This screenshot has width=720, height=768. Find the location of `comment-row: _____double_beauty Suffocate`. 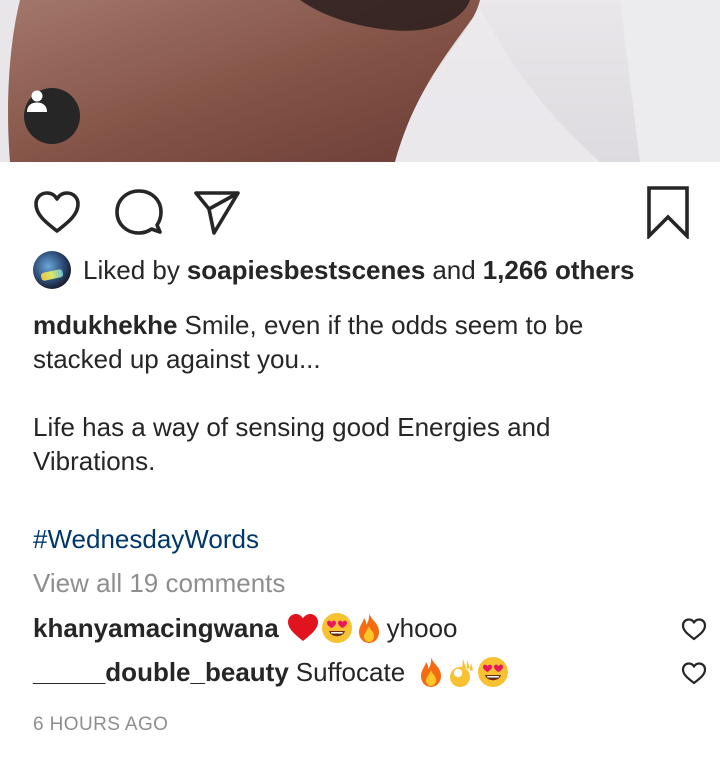

comment-row: _____double_beauty Suffocate is located at coordinates (370, 672).